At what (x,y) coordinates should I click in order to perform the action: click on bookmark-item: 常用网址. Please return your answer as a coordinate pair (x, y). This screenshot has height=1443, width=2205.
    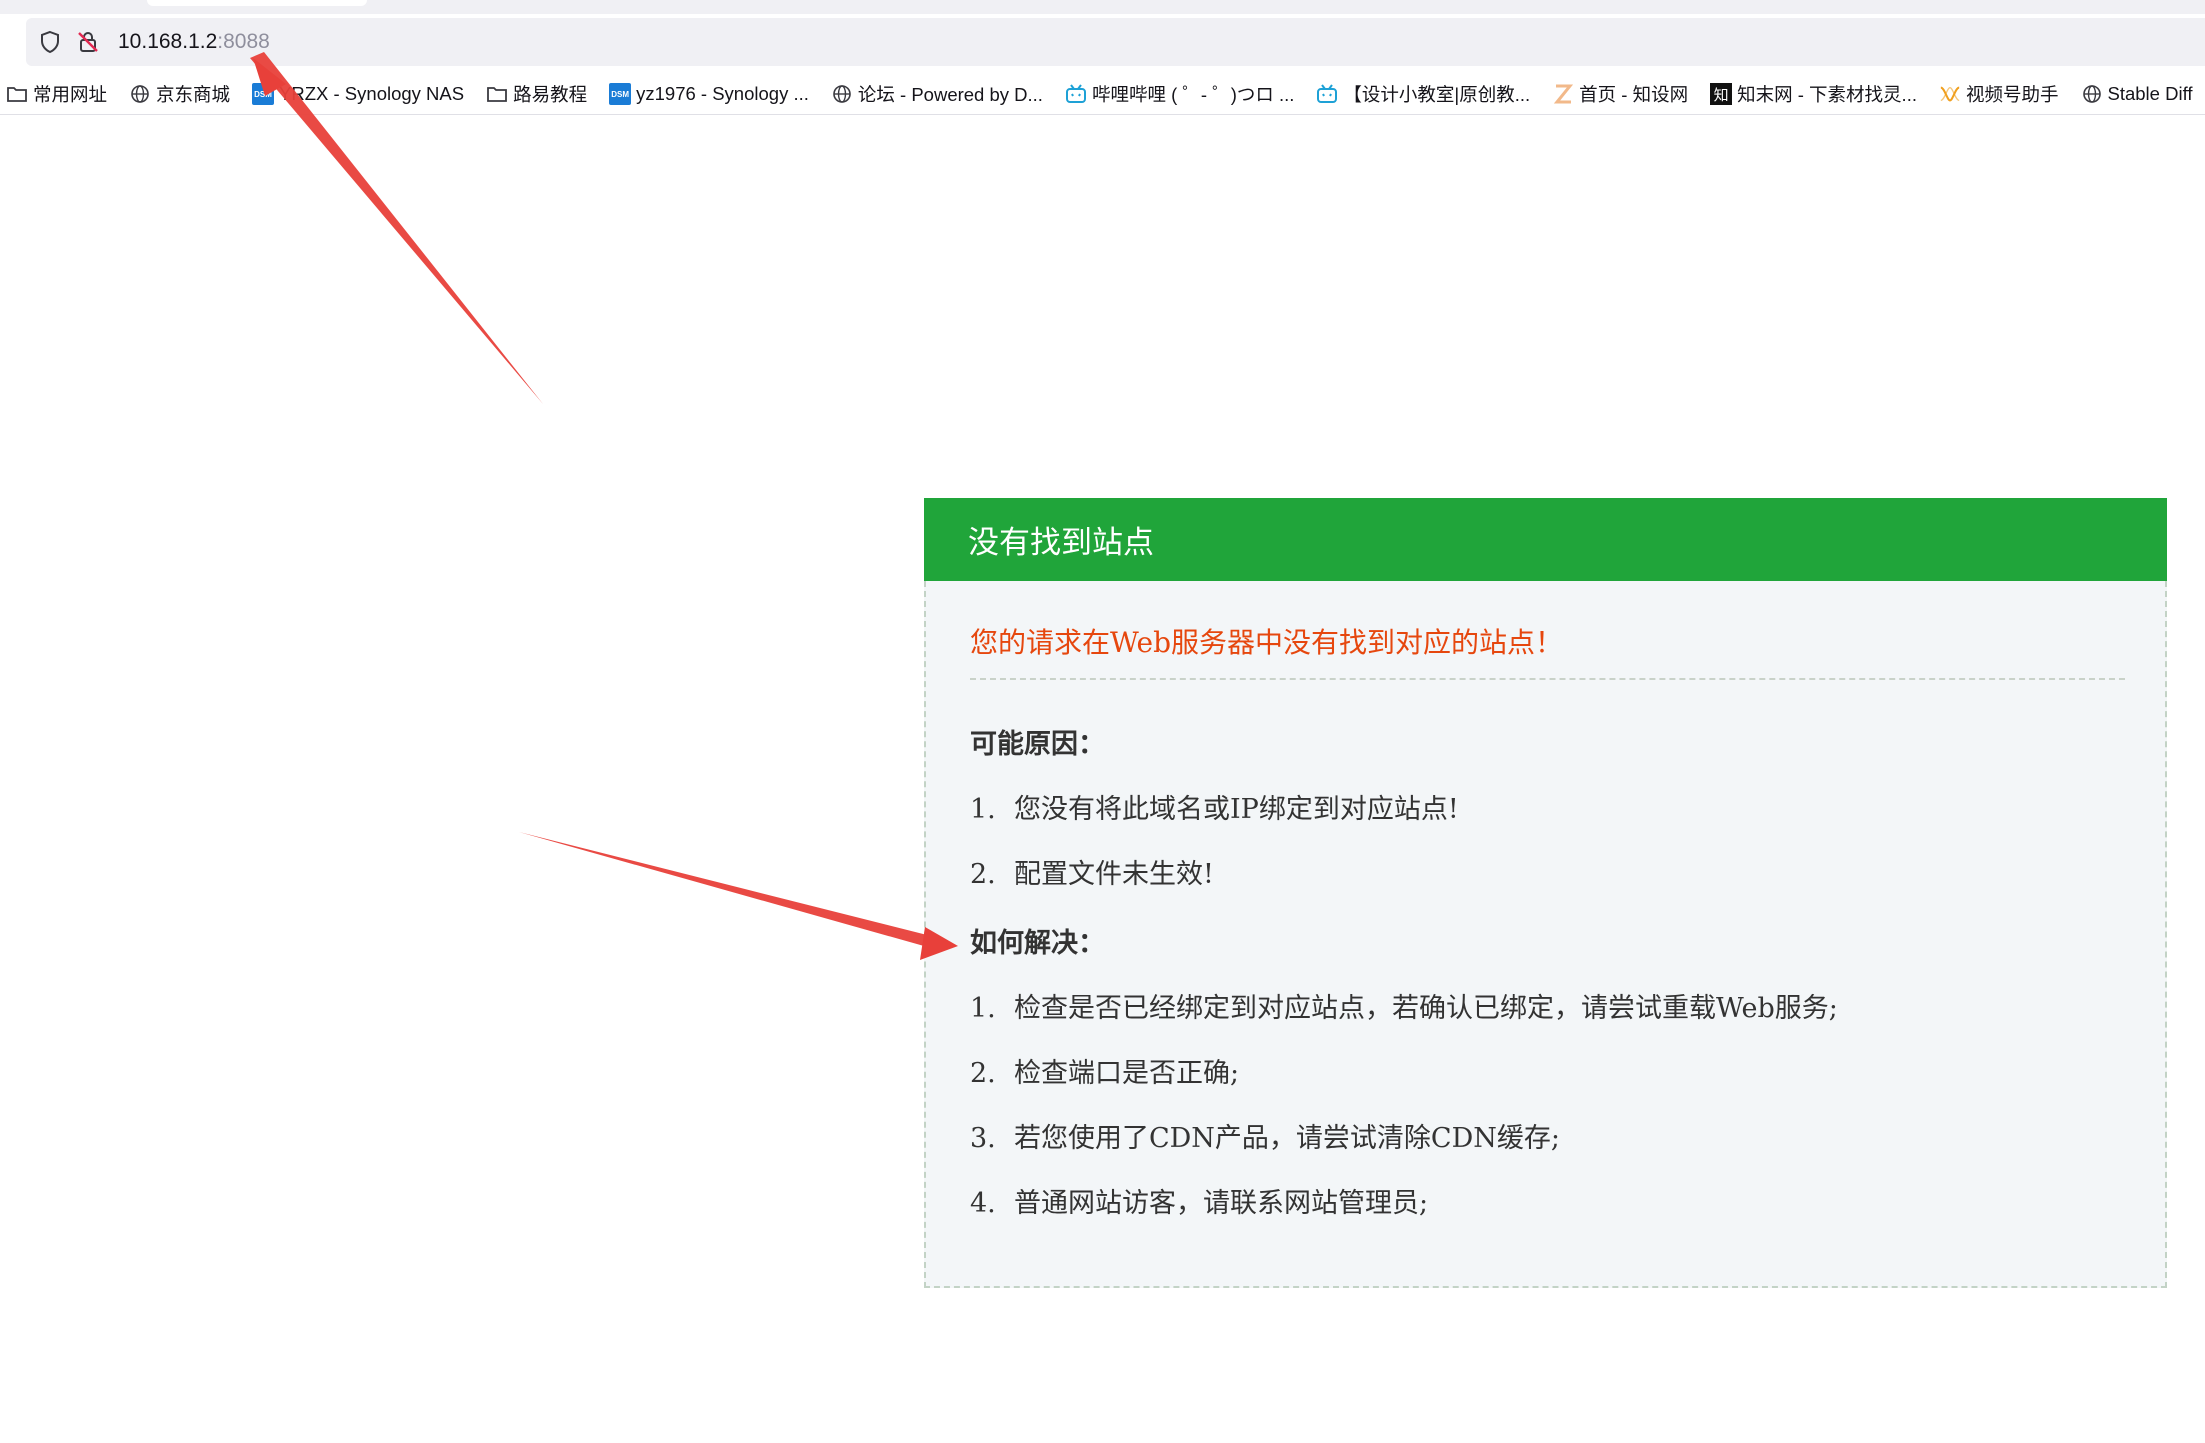
    Looking at the image, I should click on (56, 94).